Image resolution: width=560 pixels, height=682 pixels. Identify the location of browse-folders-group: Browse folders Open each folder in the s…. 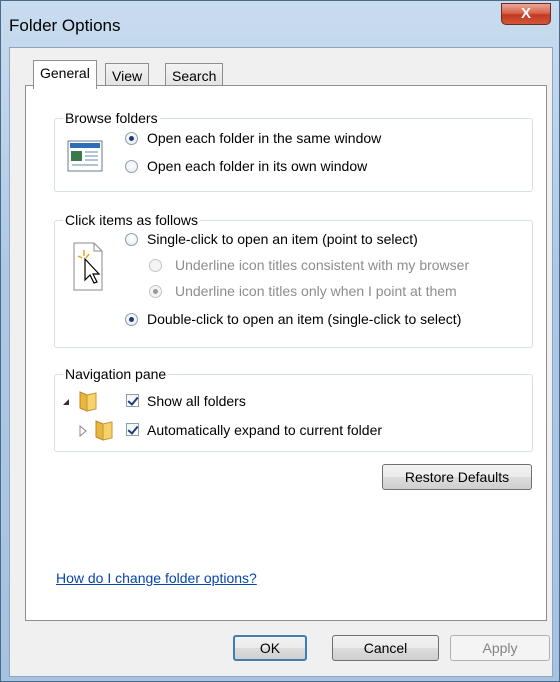
(293, 151).